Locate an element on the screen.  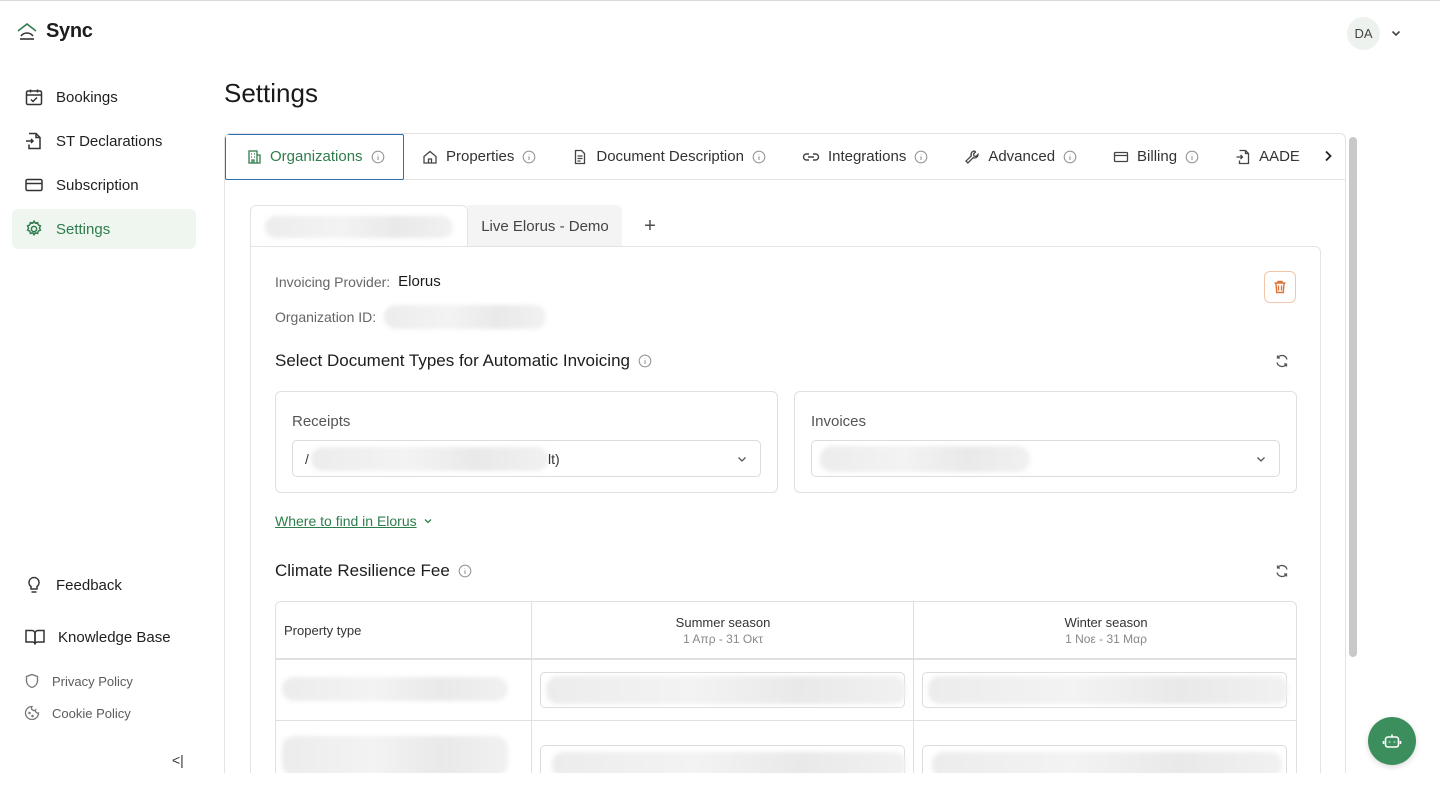
column-header-winter: Winter season 1 Νοε - 31 Μαρ is located at coordinates (1105, 630).